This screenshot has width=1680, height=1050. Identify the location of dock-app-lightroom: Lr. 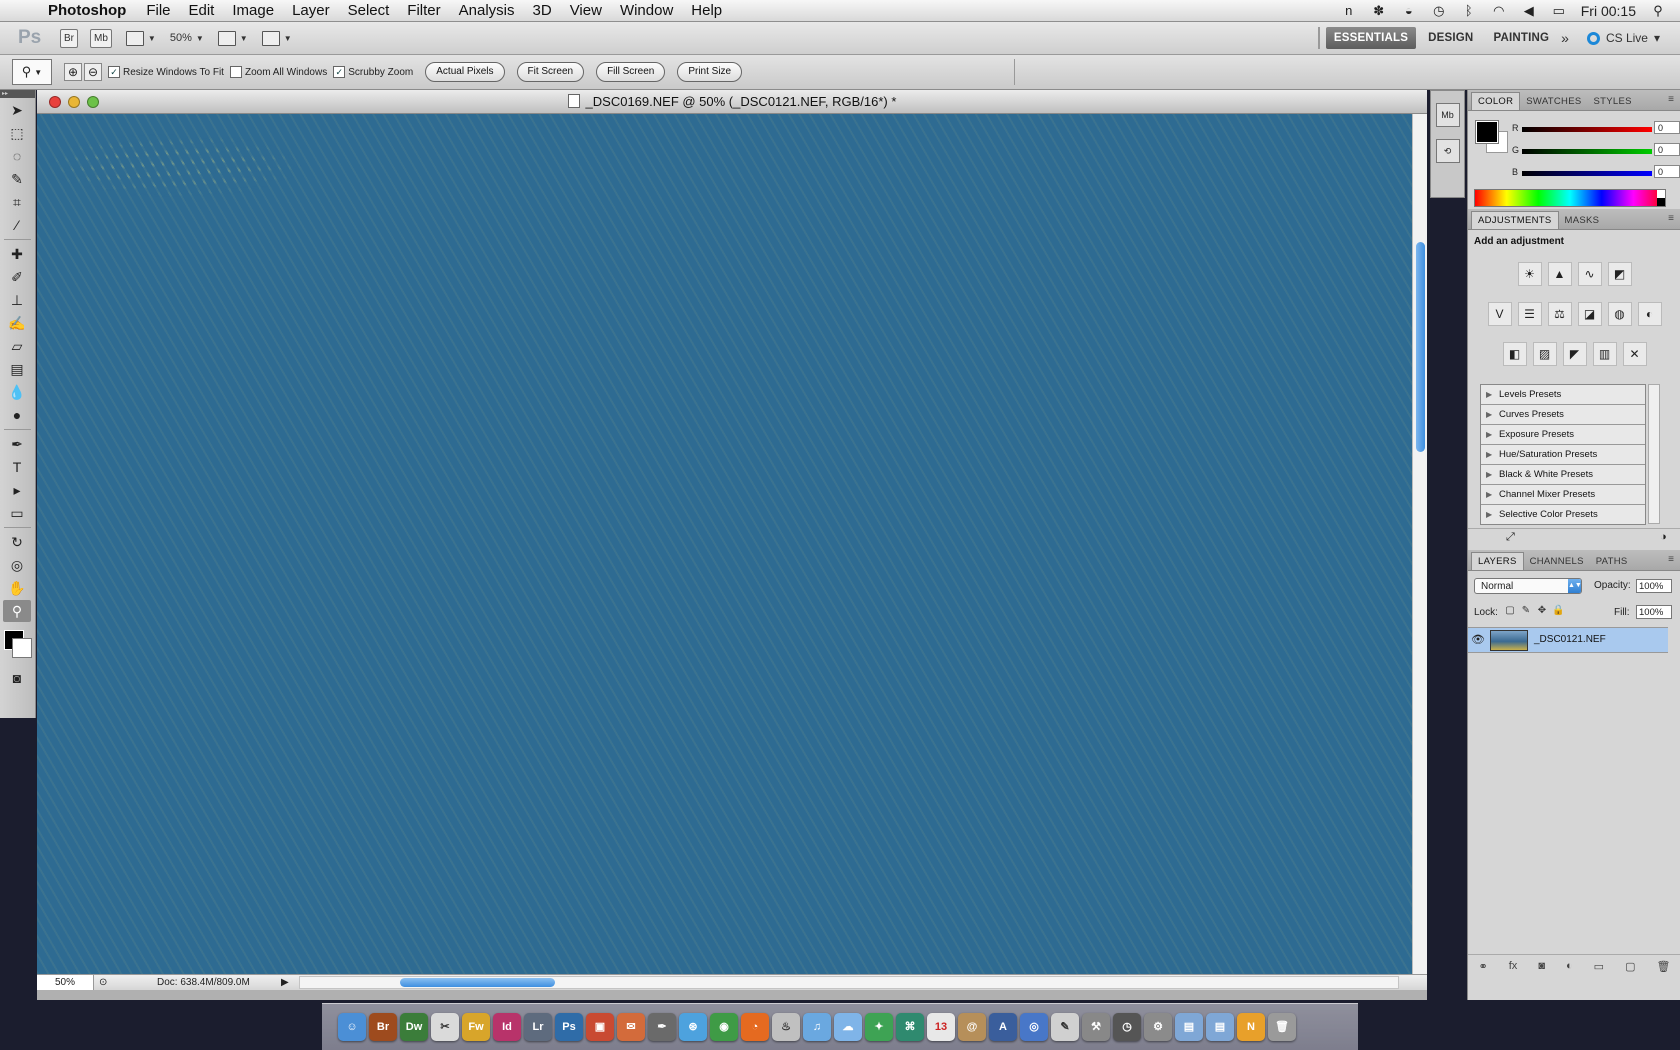
(538, 1027).